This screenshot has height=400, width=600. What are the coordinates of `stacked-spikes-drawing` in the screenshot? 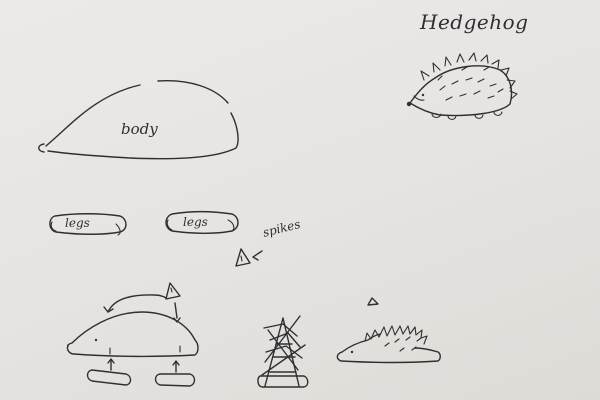 It's located at (283, 351).